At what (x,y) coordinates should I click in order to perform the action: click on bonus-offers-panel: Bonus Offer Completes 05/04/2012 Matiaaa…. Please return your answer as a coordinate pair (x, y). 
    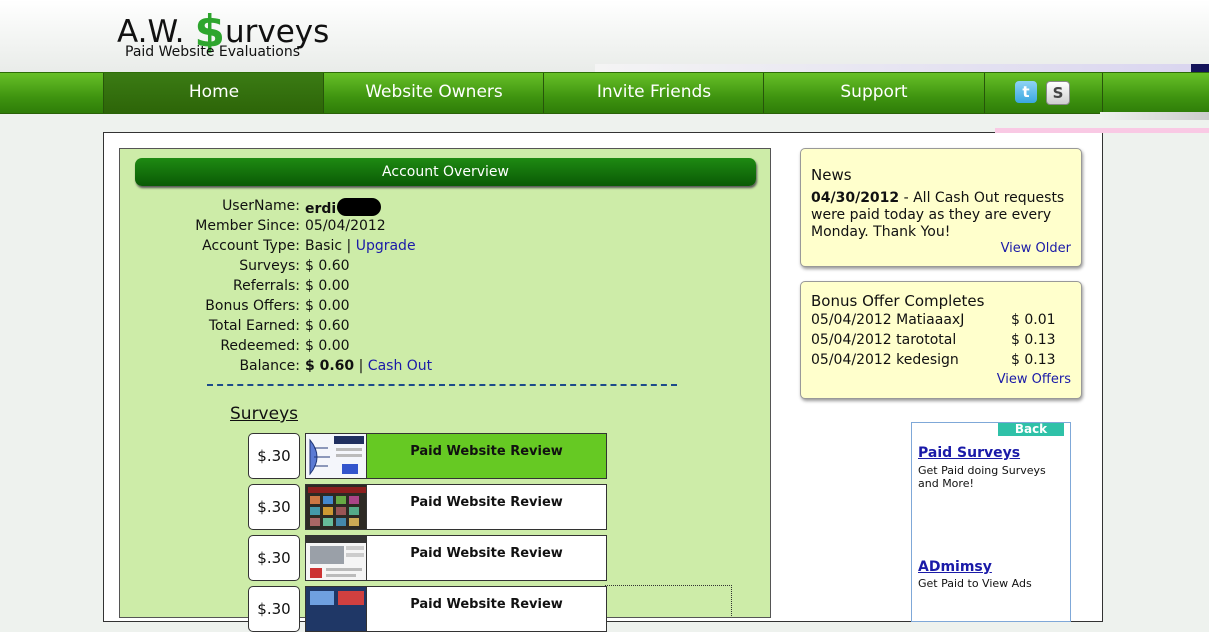
    Looking at the image, I should click on (941, 340).